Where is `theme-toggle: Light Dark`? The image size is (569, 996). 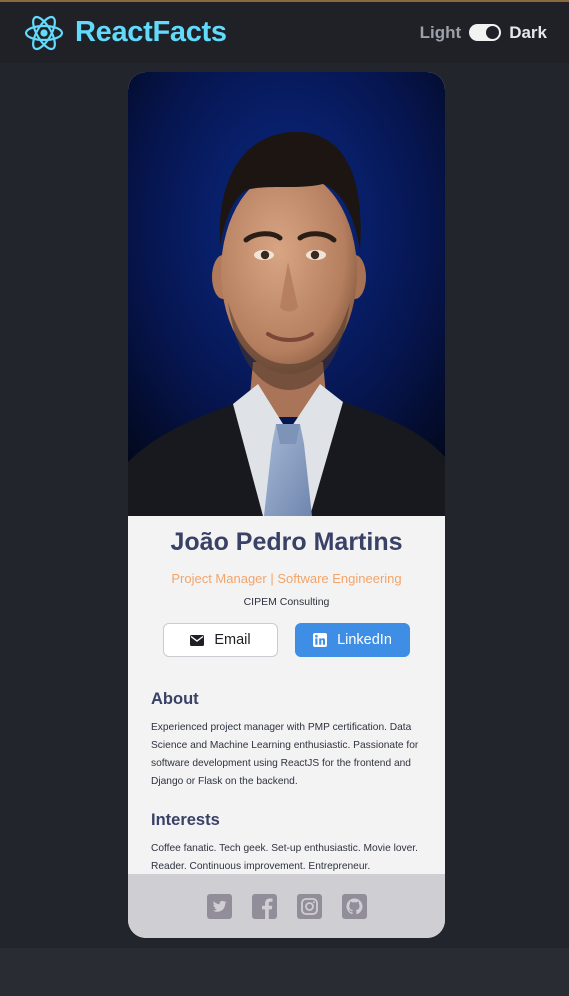
theme-toggle: Light Dark is located at coordinates (483, 33).